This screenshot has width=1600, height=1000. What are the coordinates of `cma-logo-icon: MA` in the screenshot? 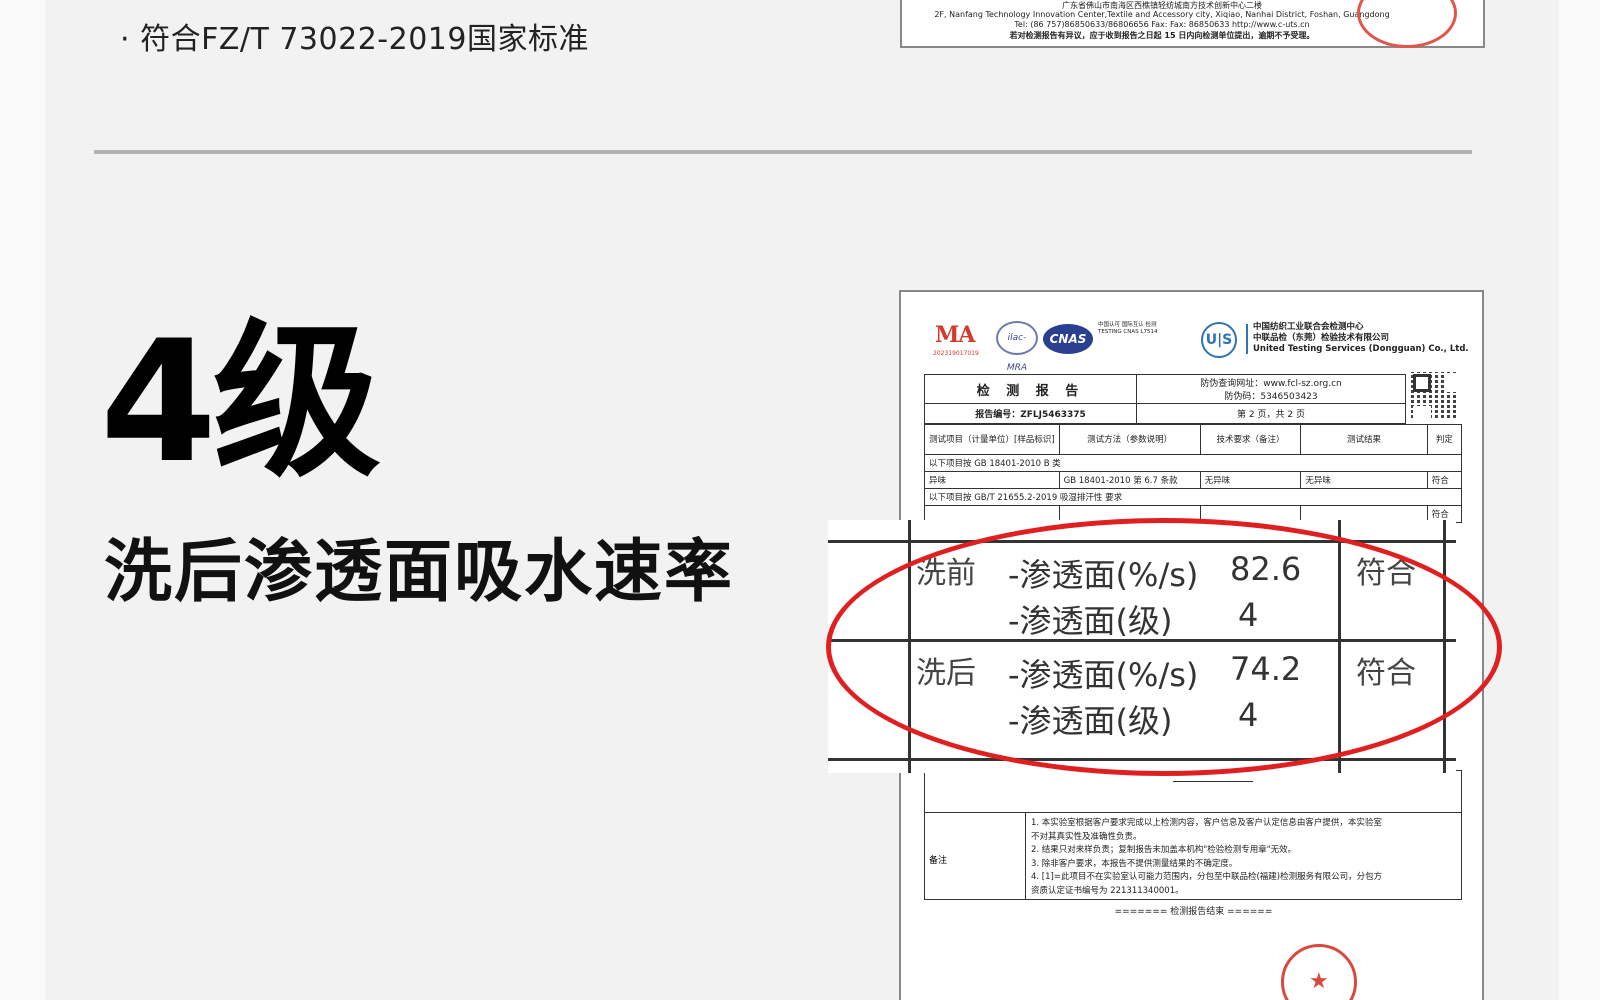 It's located at (955, 335).